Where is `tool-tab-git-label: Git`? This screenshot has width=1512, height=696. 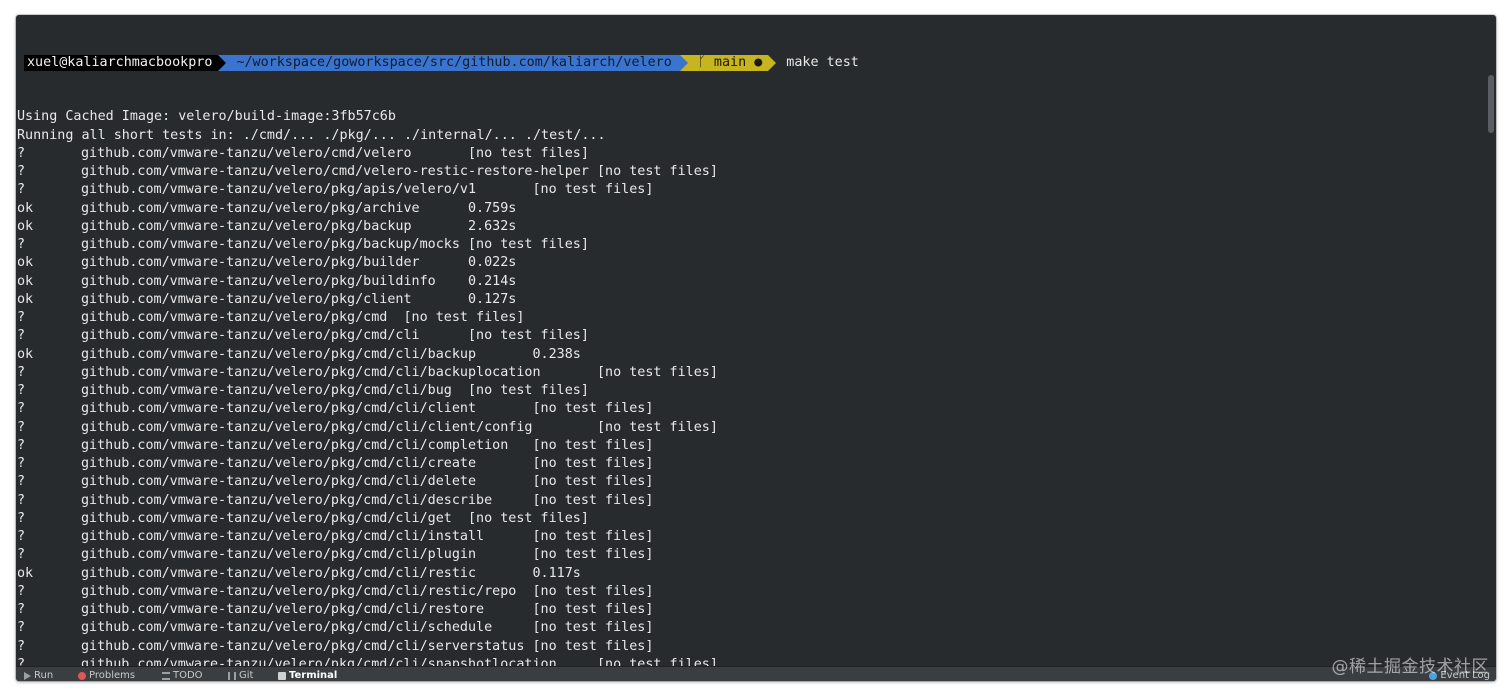
tool-tab-git-label: Git is located at coordinates (246, 675).